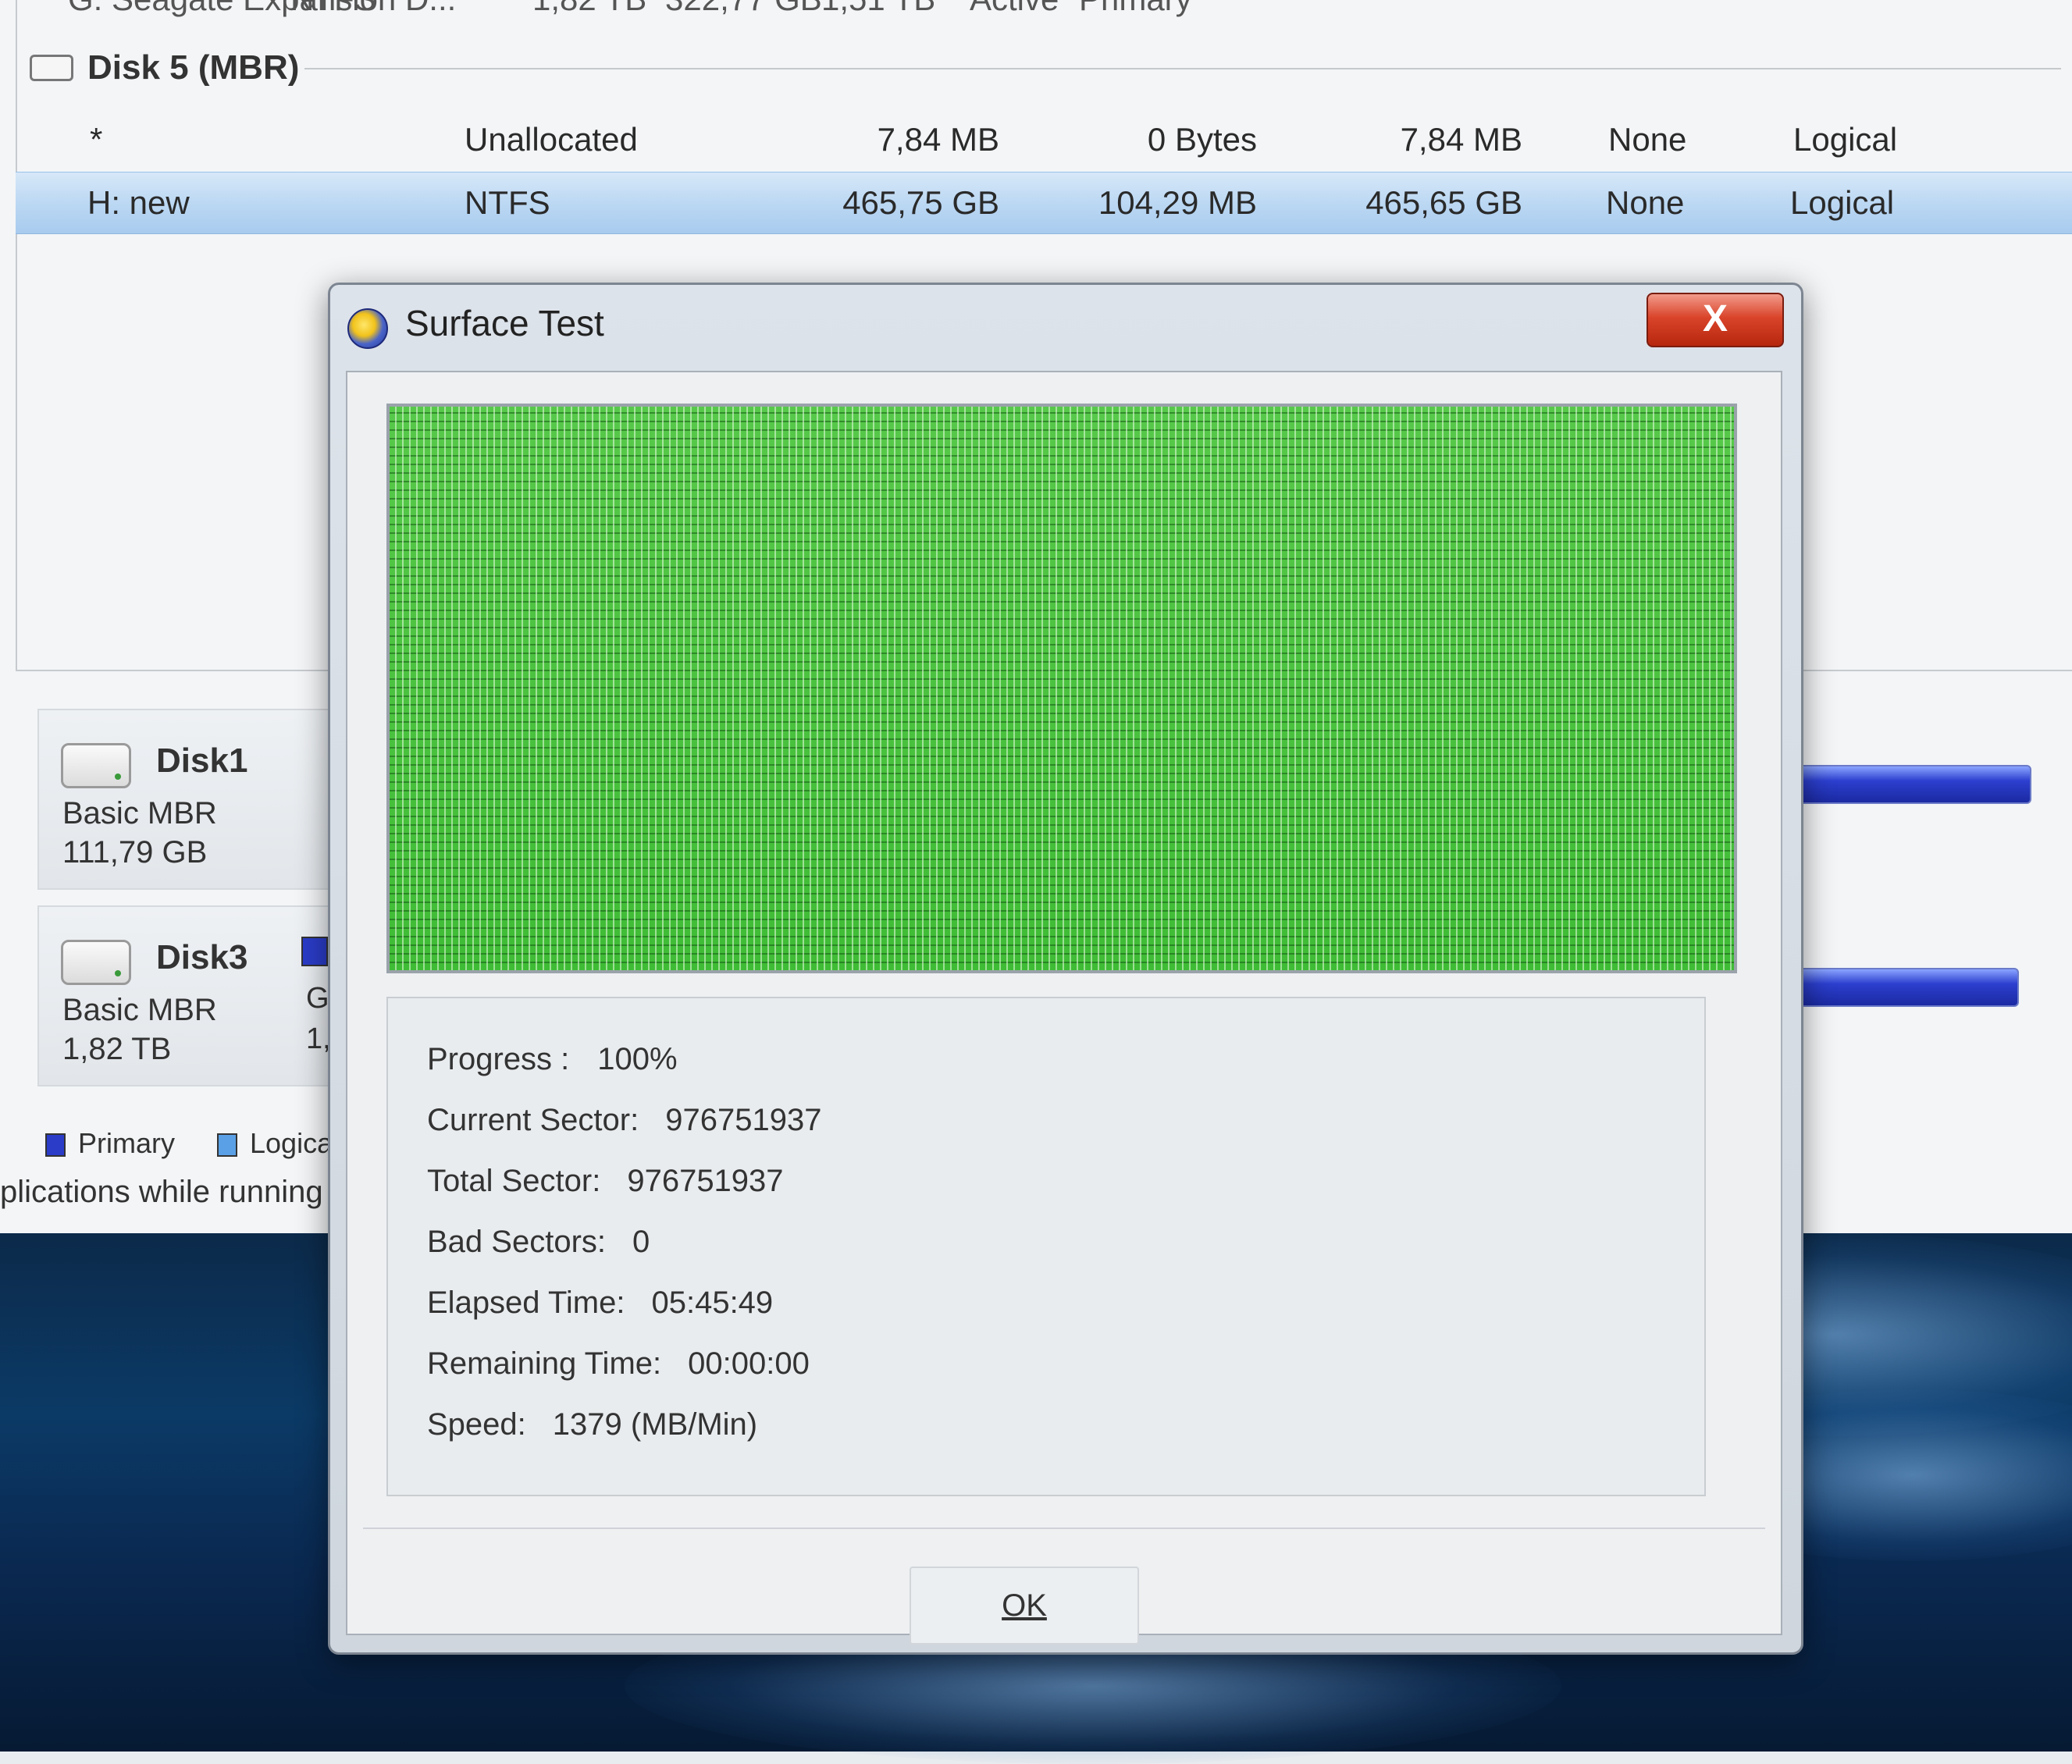 Image resolution: width=2072 pixels, height=1764 pixels. What do you see at coordinates (589, 15) in the screenshot?
I see `partition-capacity: 1,82 TB` at bounding box center [589, 15].